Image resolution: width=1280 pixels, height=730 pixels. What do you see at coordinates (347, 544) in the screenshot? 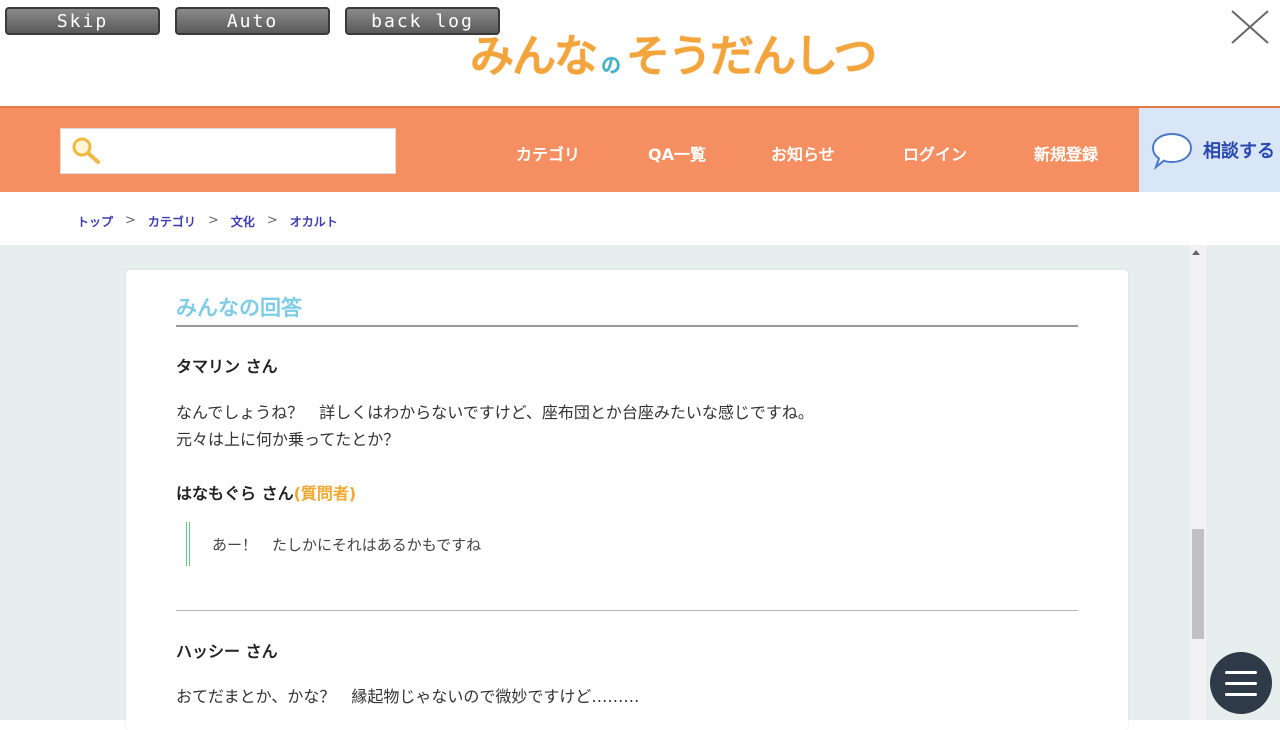
I see `reply-text: あー！ たしかにそれはあるかもですね` at bounding box center [347, 544].